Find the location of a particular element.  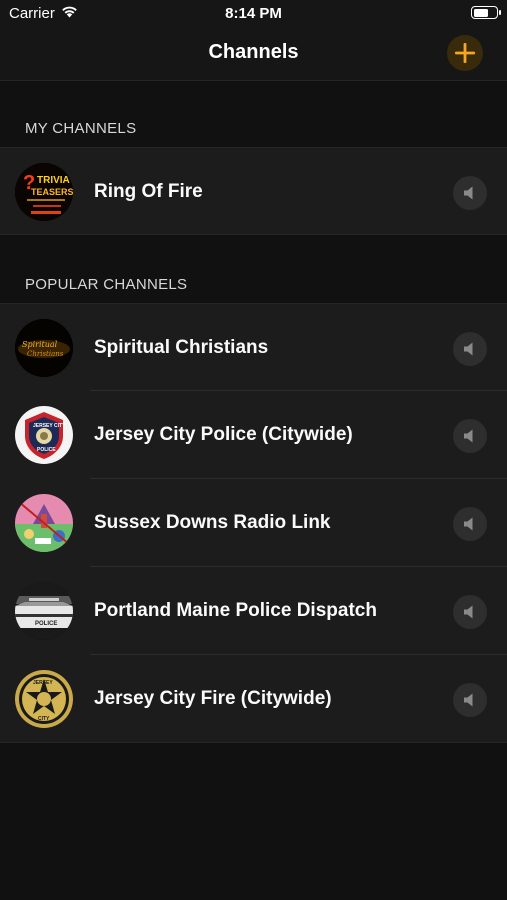

police-badge-logo: JERSEY CITY POLICE is located at coordinates (44, 435).